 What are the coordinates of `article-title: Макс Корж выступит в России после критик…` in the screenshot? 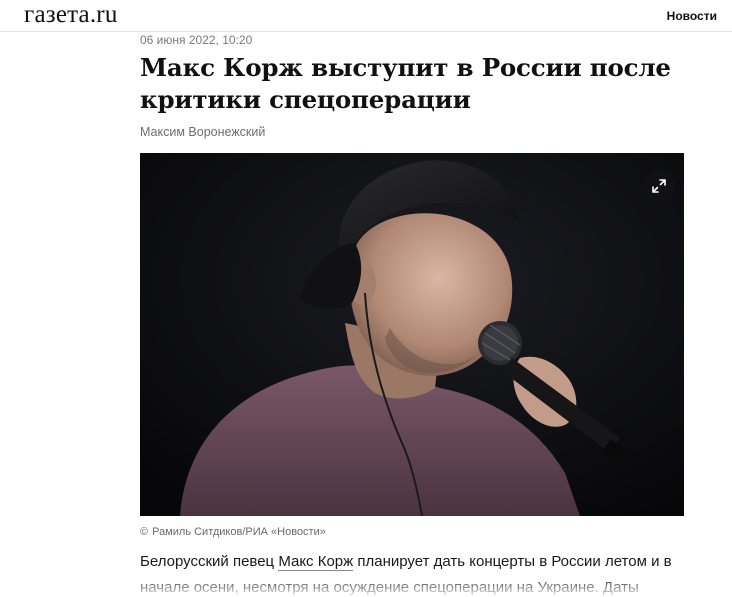 It's located at (405, 83).